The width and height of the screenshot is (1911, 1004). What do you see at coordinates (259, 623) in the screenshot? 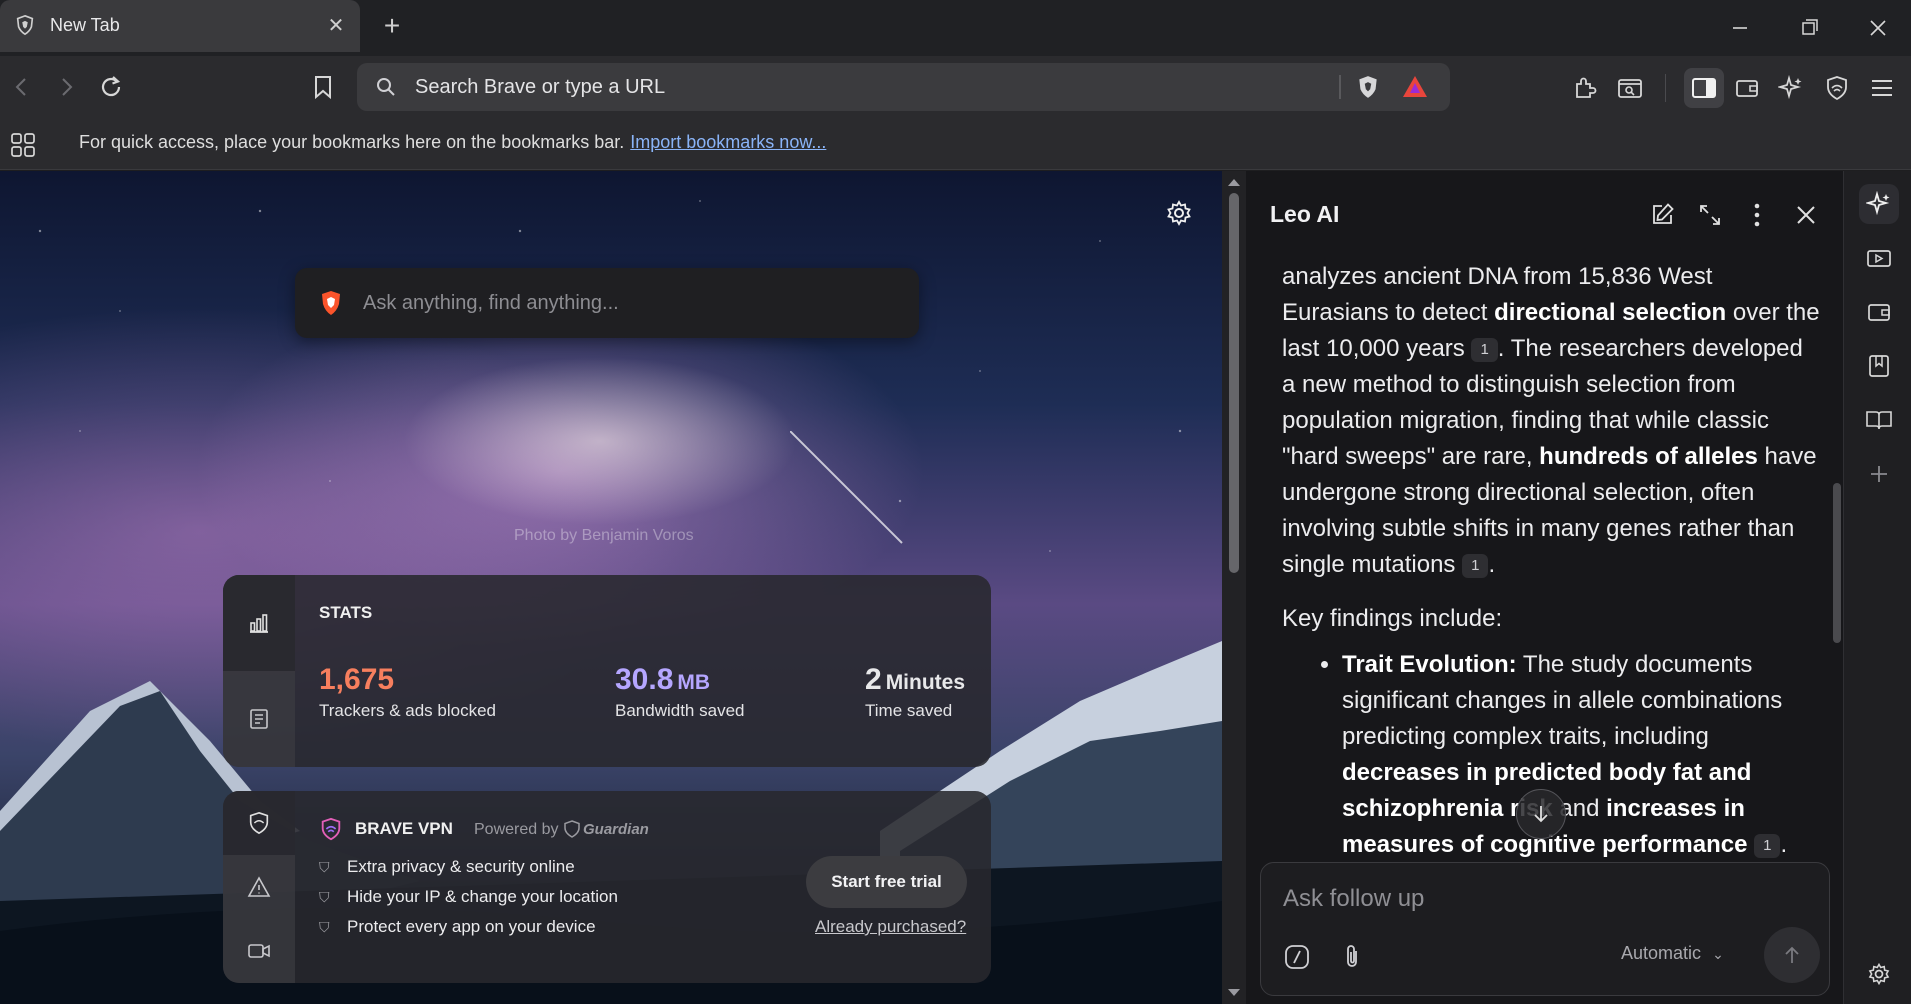
I see `bar-chart-icon` at bounding box center [259, 623].